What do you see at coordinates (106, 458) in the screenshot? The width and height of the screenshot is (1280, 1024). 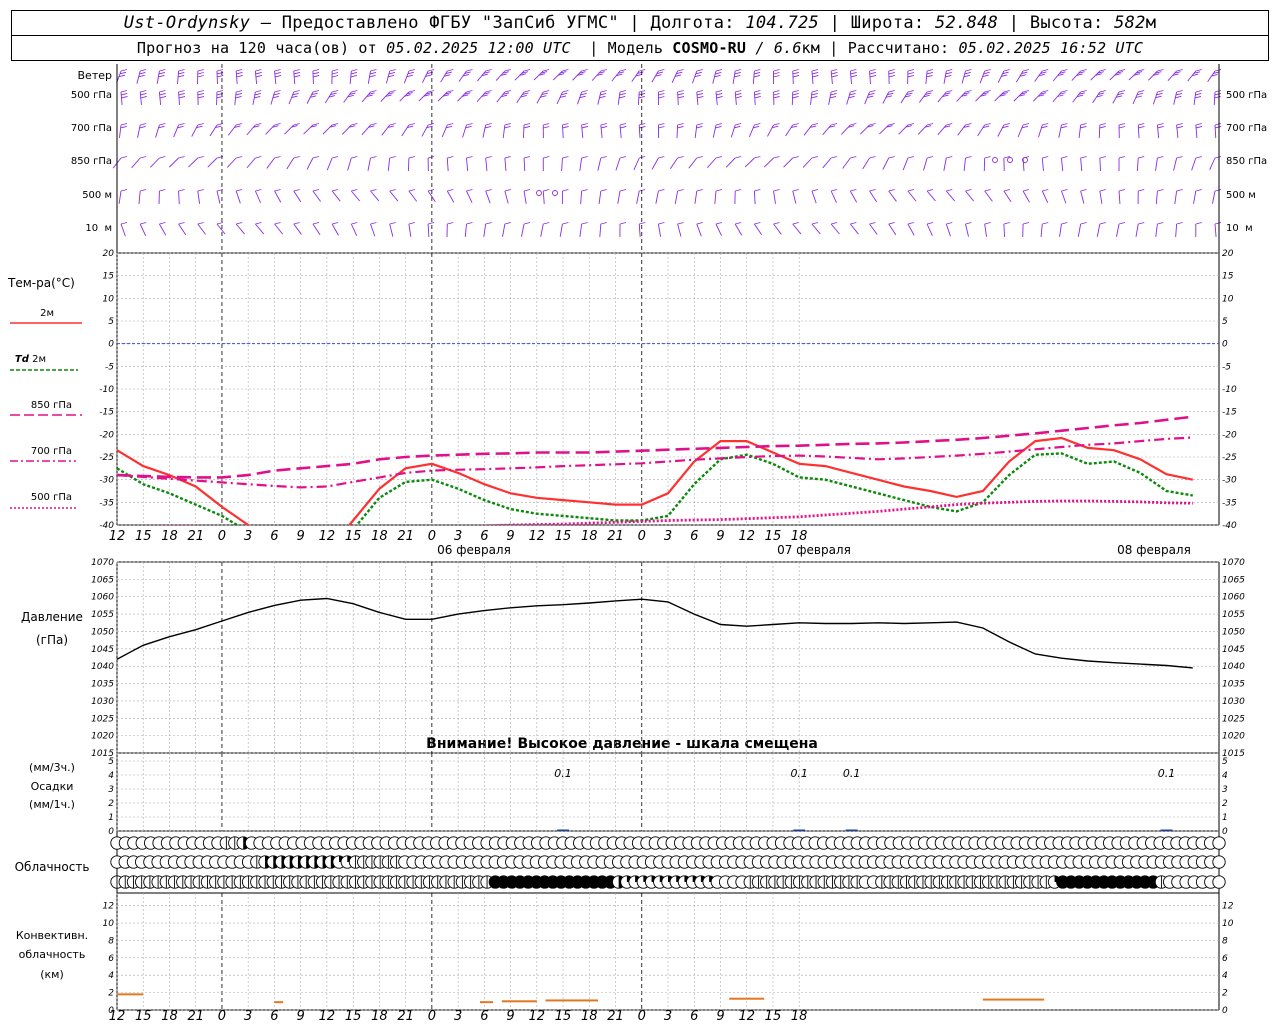 I see `temp-tick-left: -25` at bounding box center [106, 458].